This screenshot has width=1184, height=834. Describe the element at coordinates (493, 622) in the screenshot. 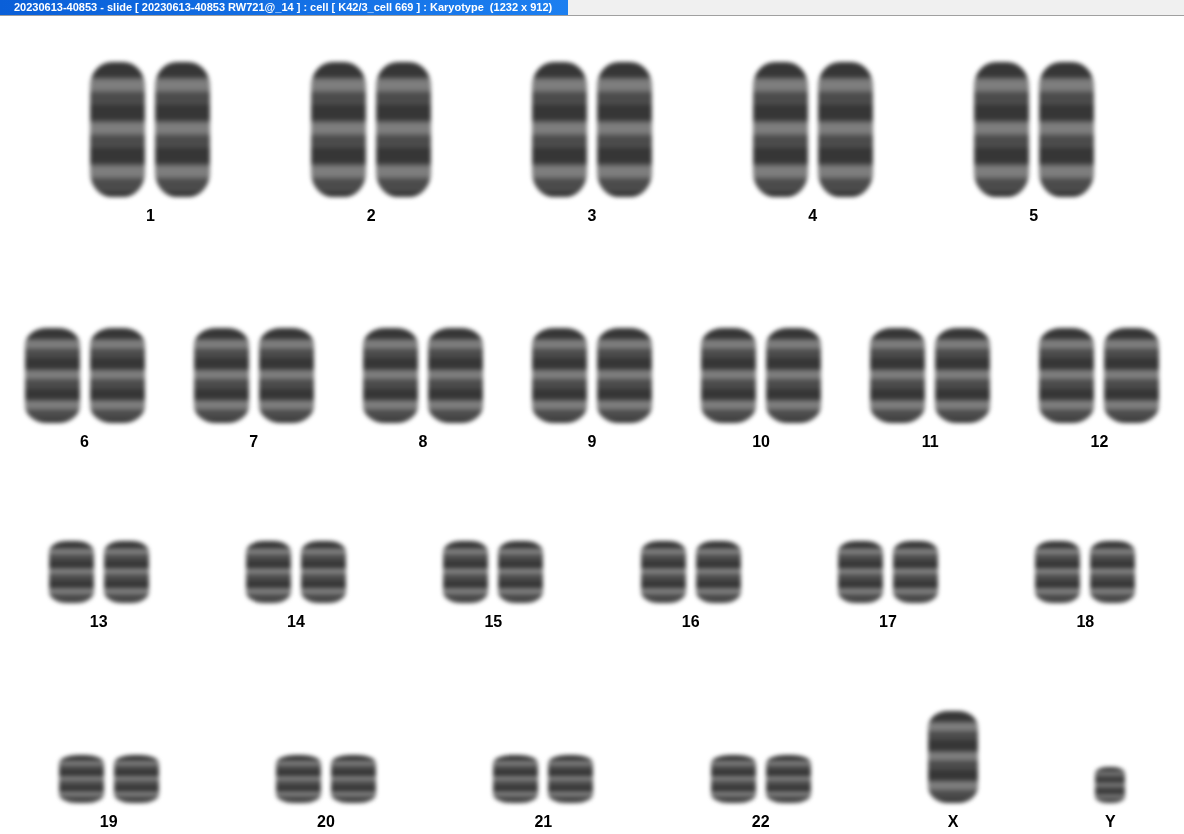

I see `chromosome-number: 15` at that location.